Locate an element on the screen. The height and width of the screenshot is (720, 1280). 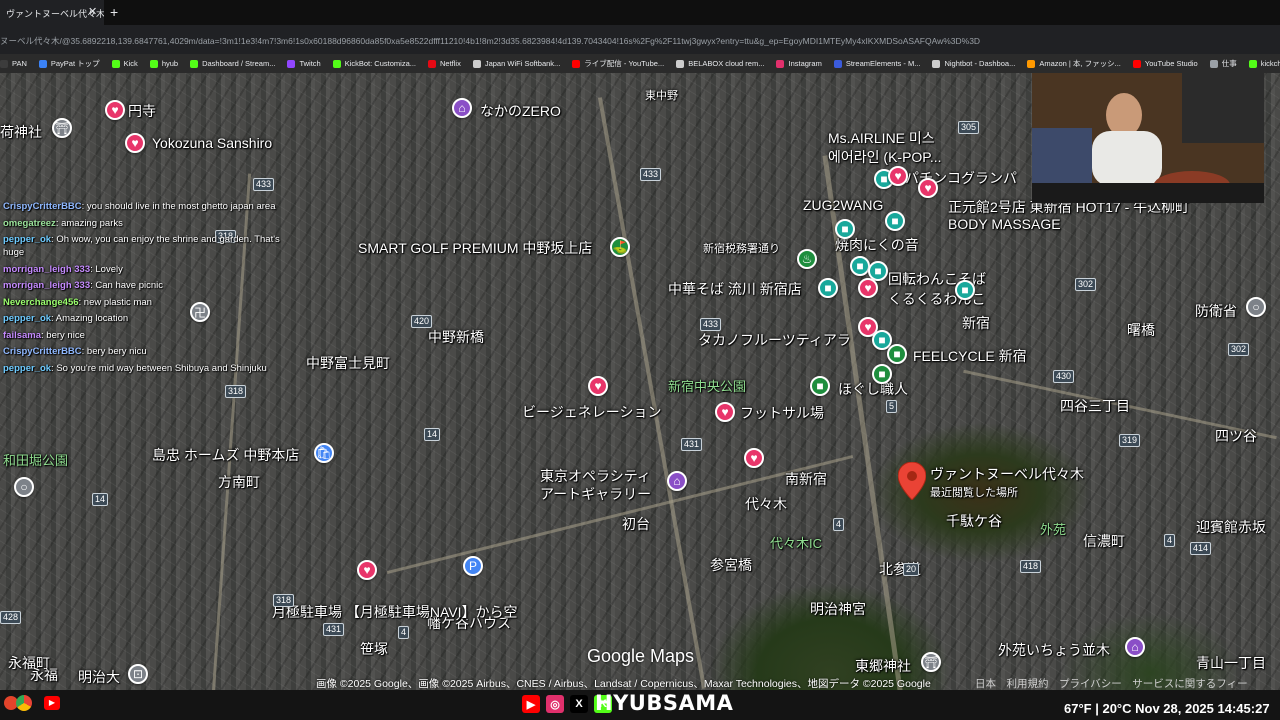
map-place-label: タカノフルーツティアラ is located at coordinates (774, 340).